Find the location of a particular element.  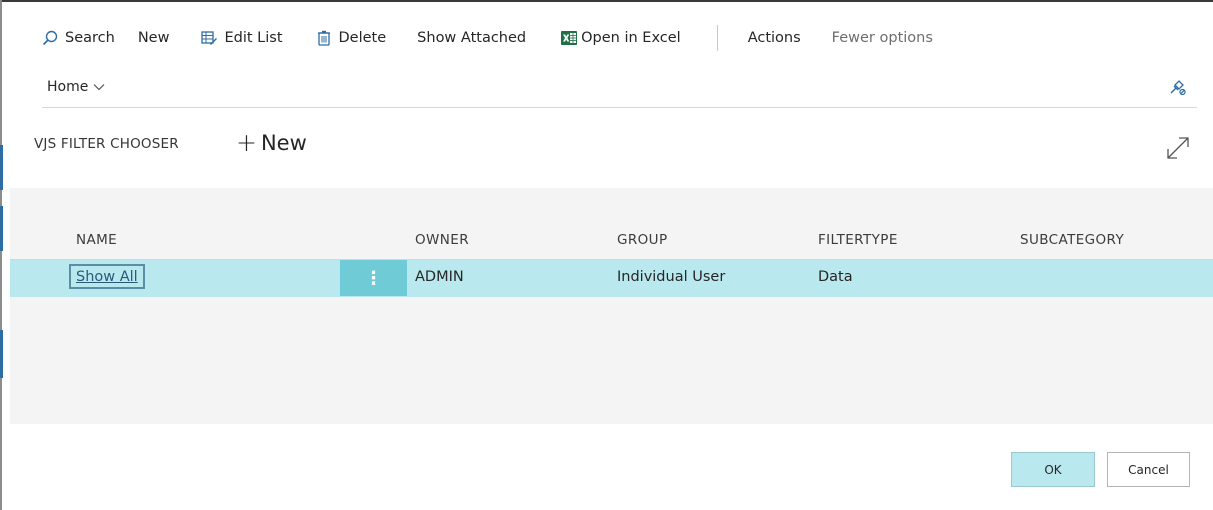

chevron-down-icon is located at coordinates (99, 87).